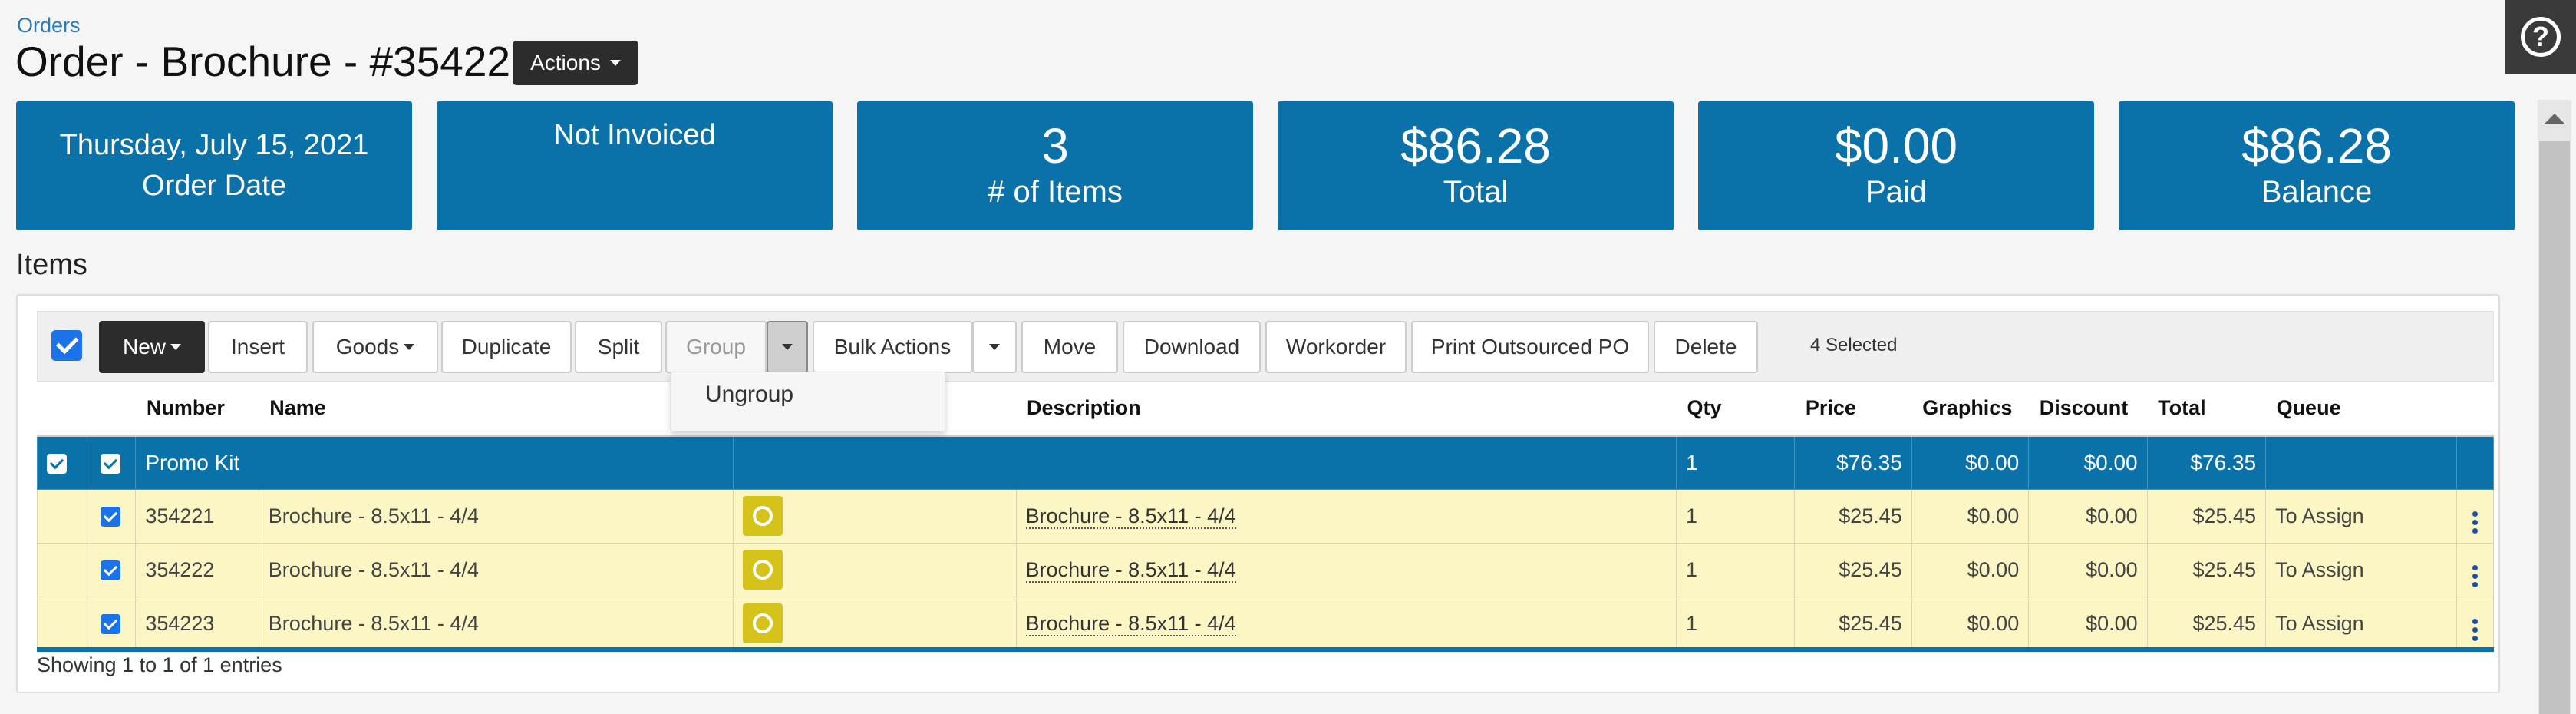  Describe the element at coordinates (2088, 409) in the screenshot. I see `header-discount: Discount` at that location.